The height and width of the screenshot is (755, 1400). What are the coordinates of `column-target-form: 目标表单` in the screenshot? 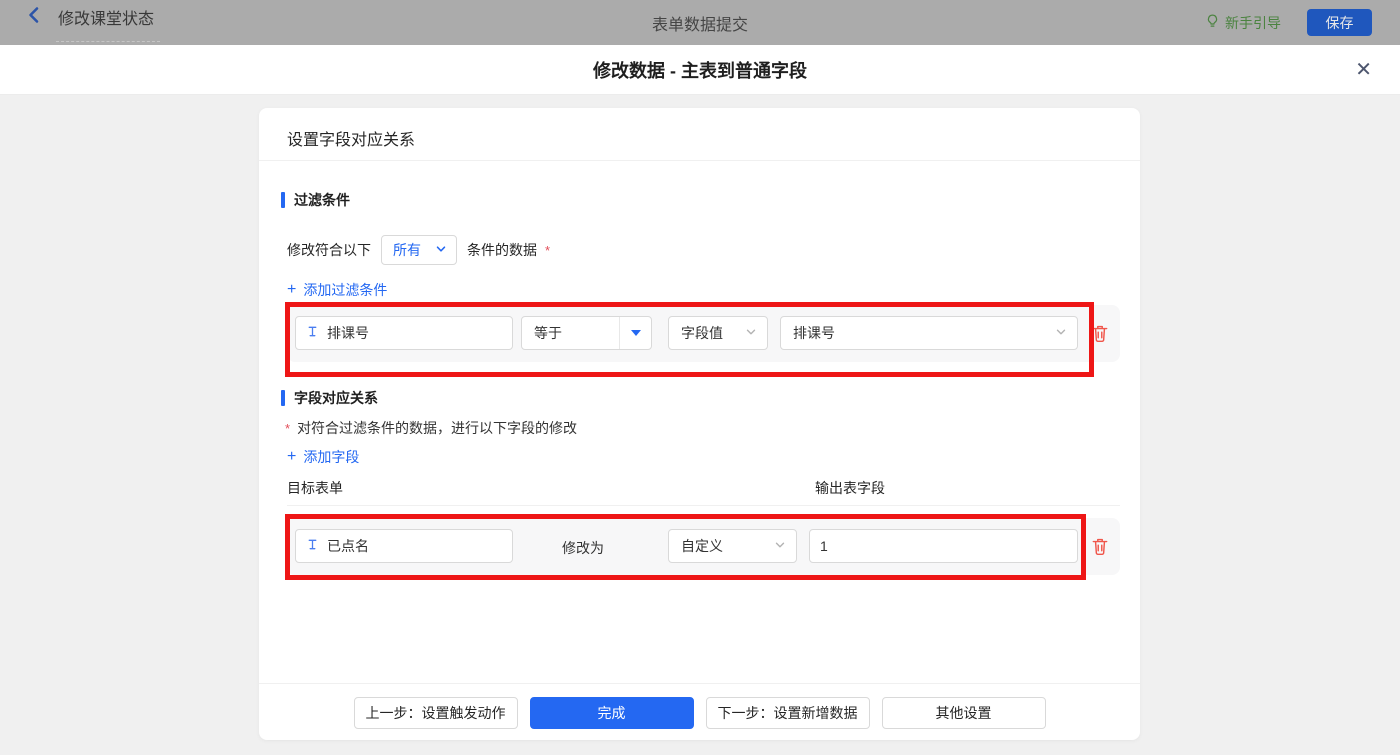 It's located at (315, 488).